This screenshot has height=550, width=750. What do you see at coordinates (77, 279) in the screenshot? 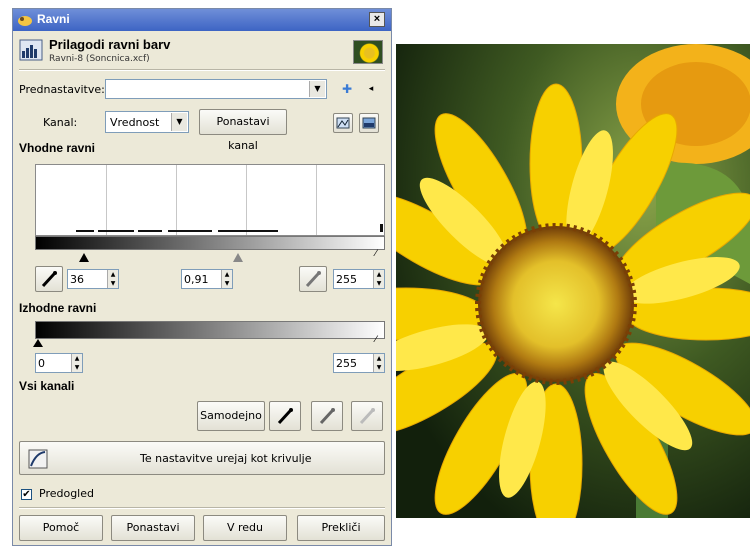
I see `input-black-value: 36` at bounding box center [77, 279].